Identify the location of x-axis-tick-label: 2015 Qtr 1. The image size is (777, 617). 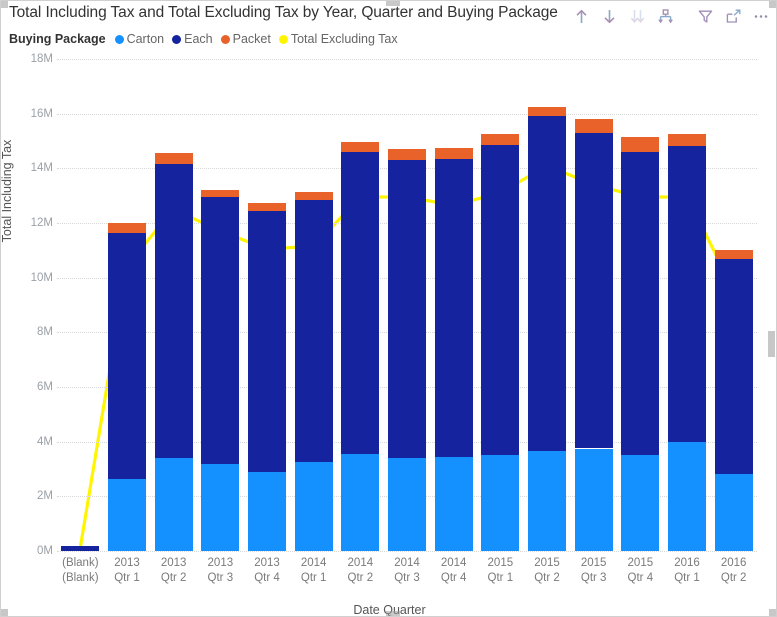
(500, 571).